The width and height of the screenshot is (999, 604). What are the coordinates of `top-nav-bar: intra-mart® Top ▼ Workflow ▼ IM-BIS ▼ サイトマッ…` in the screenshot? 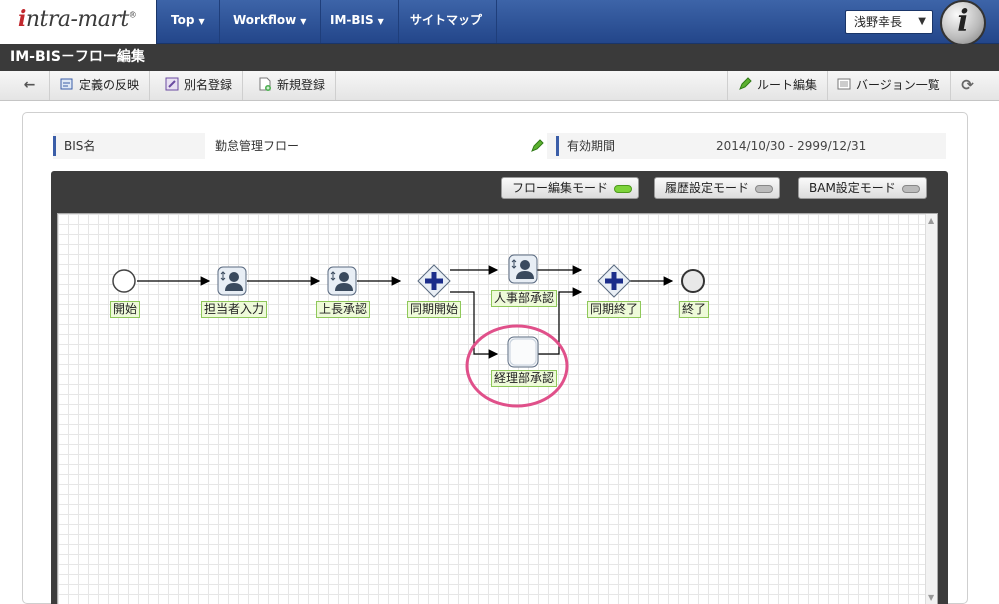 It's located at (499, 23).